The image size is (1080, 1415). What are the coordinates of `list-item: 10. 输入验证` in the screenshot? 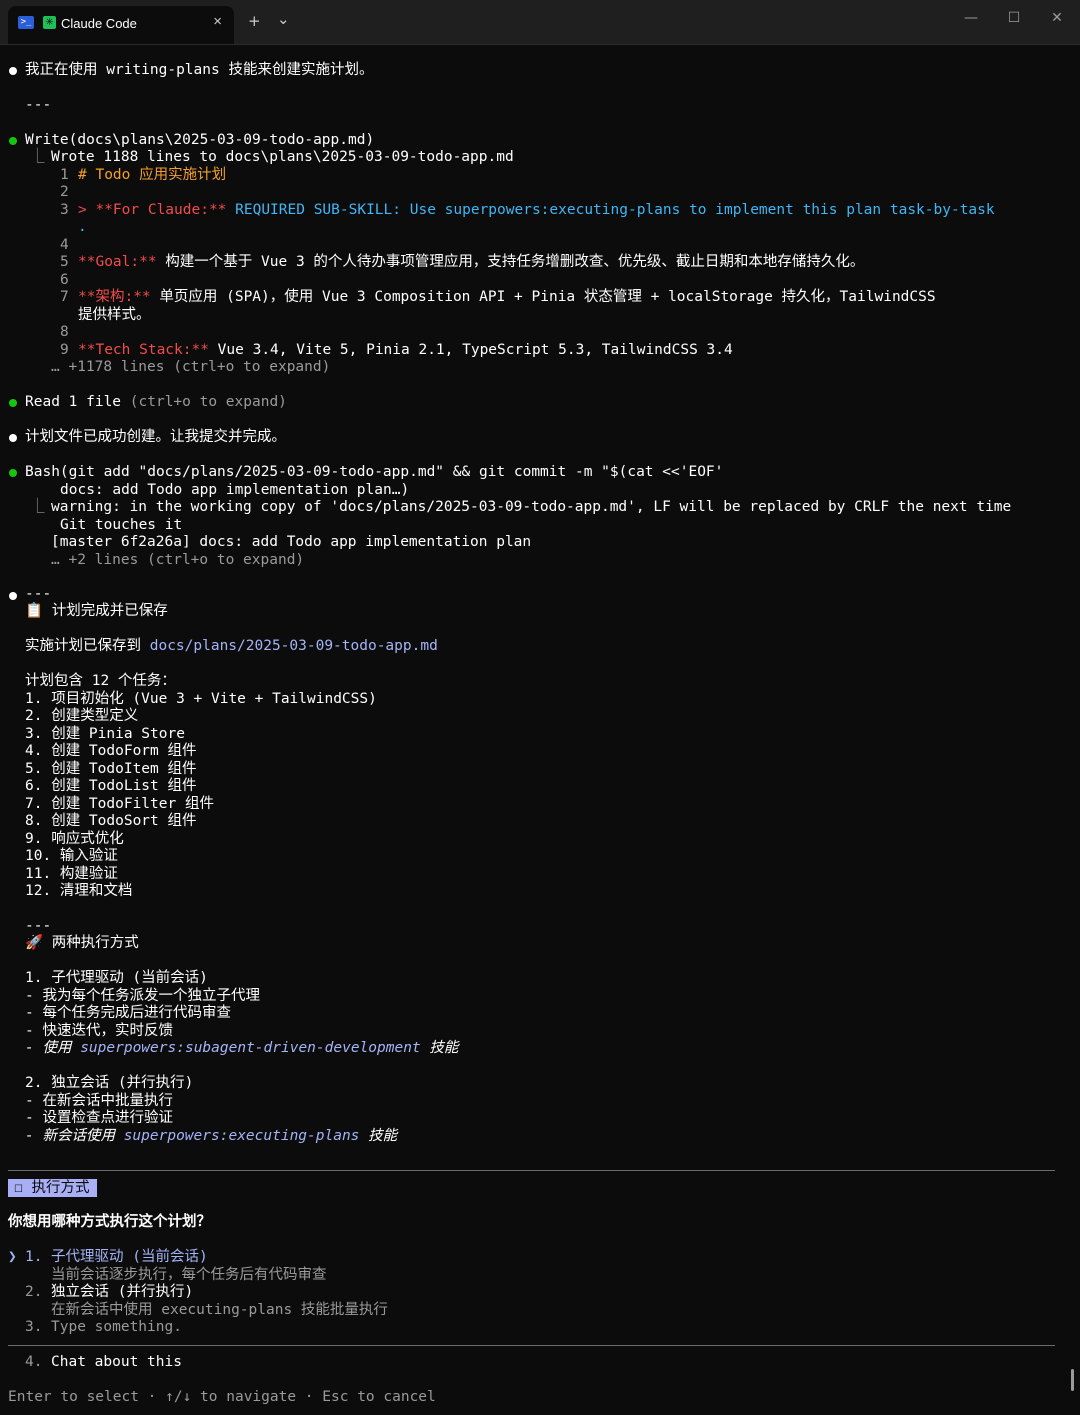 It's located at (71, 856).